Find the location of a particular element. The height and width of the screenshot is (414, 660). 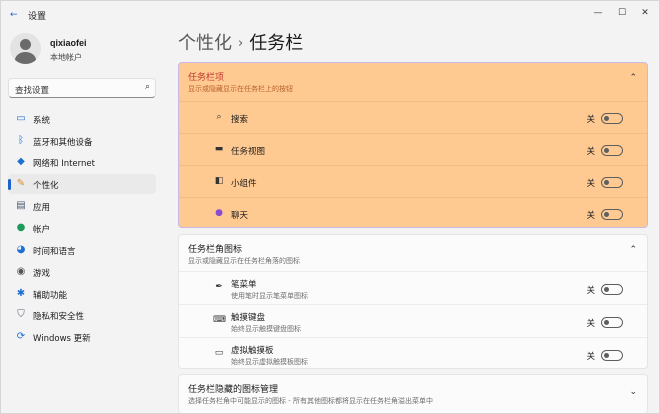

row-description: 始终显示虚拟触摸板图标 is located at coordinates (269, 362).